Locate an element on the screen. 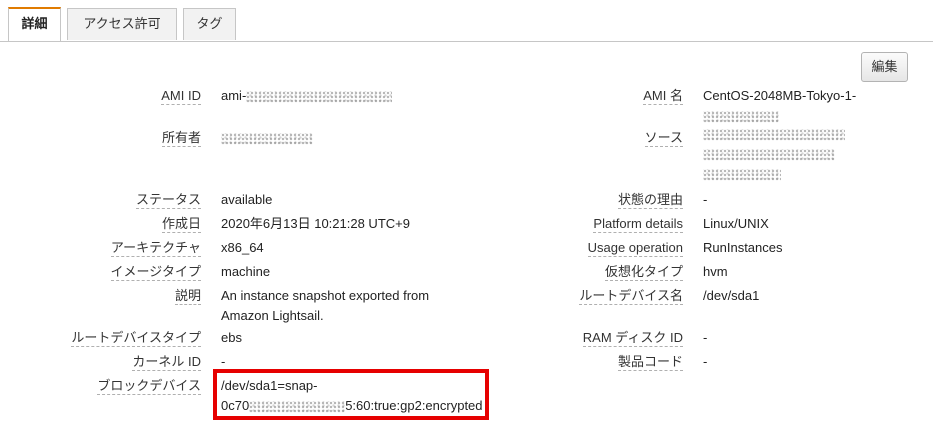 The width and height of the screenshot is (933, 433). architecture-label: アーキテクチャ is located at coordinates (155, 248).